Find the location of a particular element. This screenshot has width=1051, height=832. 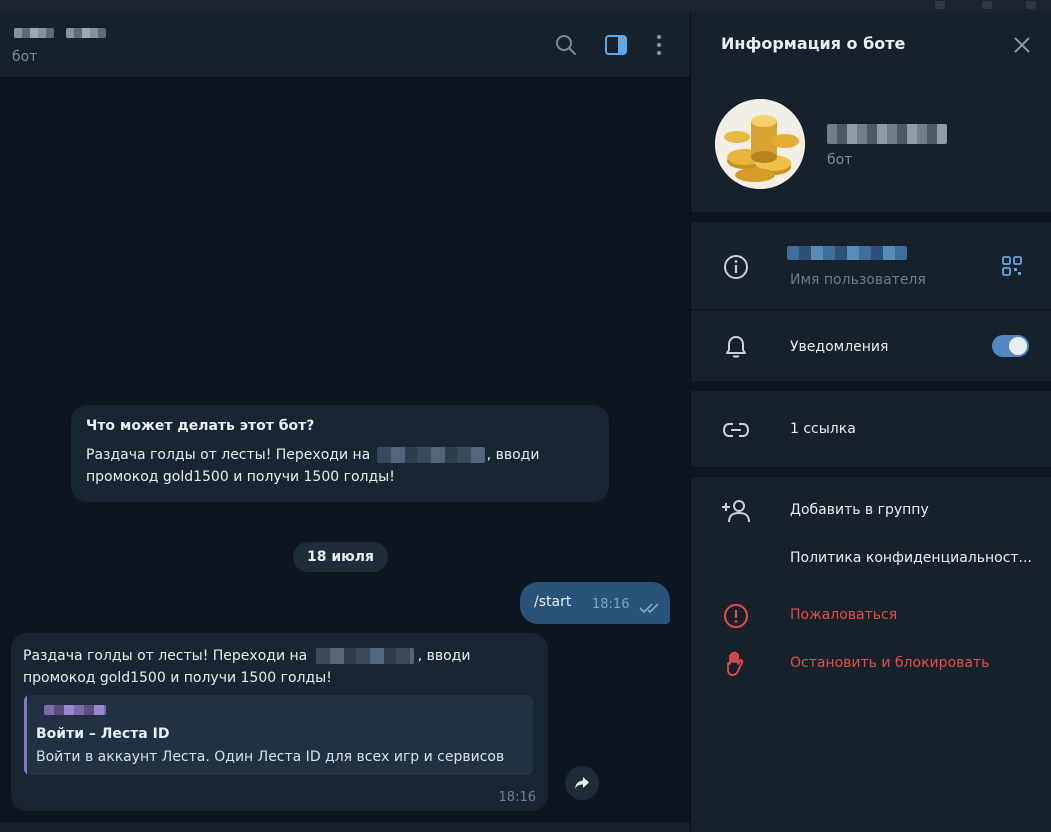

date-divider: 18 июля is located at coordinates (340, 557).